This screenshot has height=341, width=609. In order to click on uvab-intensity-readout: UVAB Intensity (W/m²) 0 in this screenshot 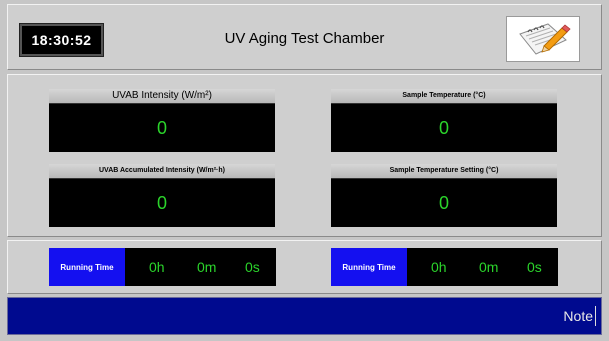, I will do `click(162, 120)`.